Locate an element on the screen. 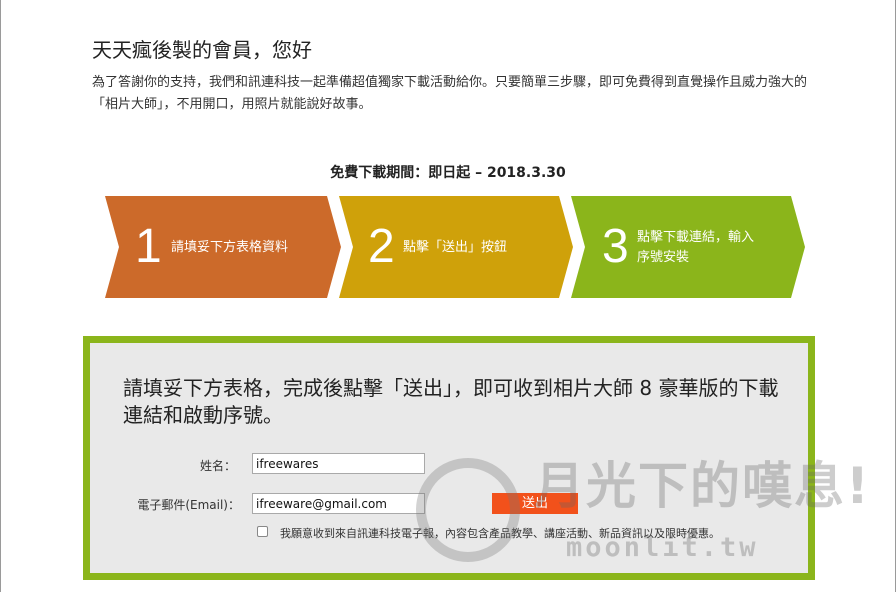 Image resolution: width=896 pixels, height=592 pixels. watermark: 月光下的嘆息! moonlit.tw is located at coordinates (651, 512).